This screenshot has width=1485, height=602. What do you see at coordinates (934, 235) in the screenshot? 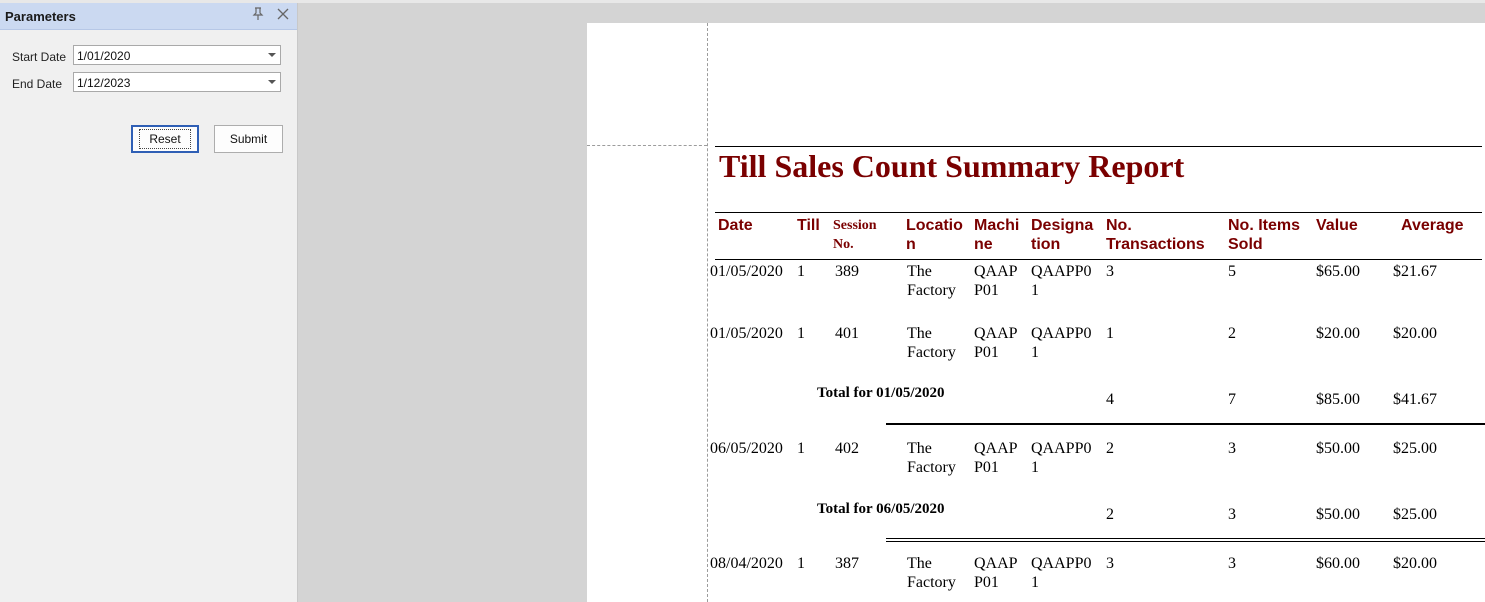
I see `header-location: Locatio n` at bounding box center [934, 235].